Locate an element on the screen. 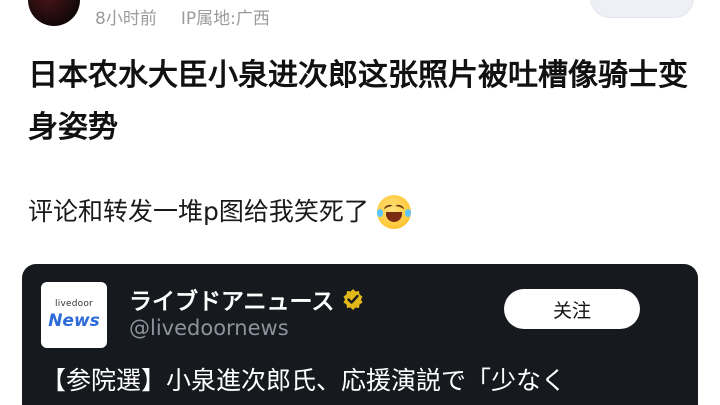  tweet-account-name: ライブドアニュース is located at coordinates (246, 299).